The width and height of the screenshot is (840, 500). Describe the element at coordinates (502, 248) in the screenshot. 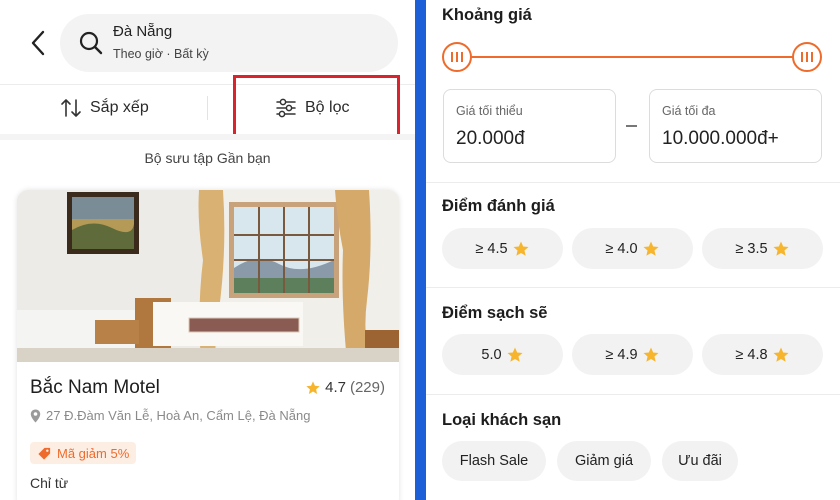

I see `rating-chip-4-5: ≥ 4.5` at that location.